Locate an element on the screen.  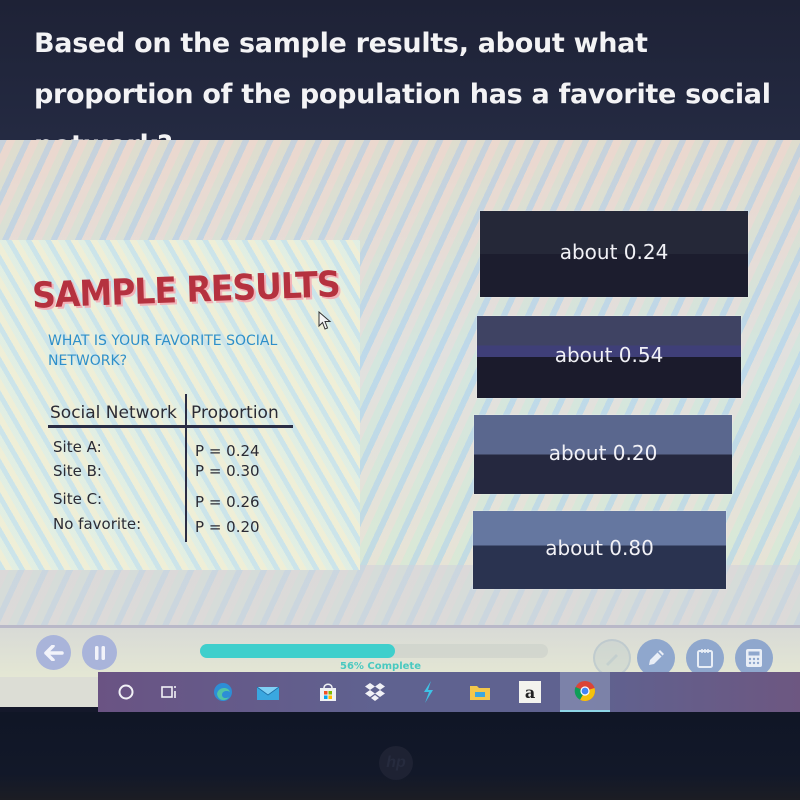
answer-label: about 0.24 is located at coordinates (614, 252).